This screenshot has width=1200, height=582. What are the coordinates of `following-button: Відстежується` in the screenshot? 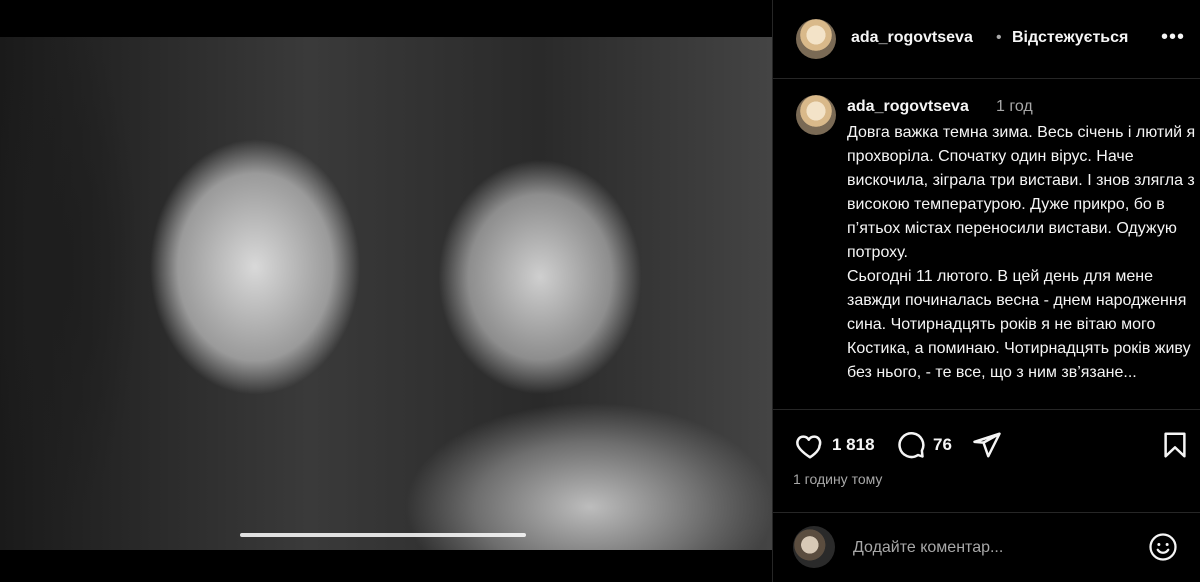 It's located at (1070, 38).